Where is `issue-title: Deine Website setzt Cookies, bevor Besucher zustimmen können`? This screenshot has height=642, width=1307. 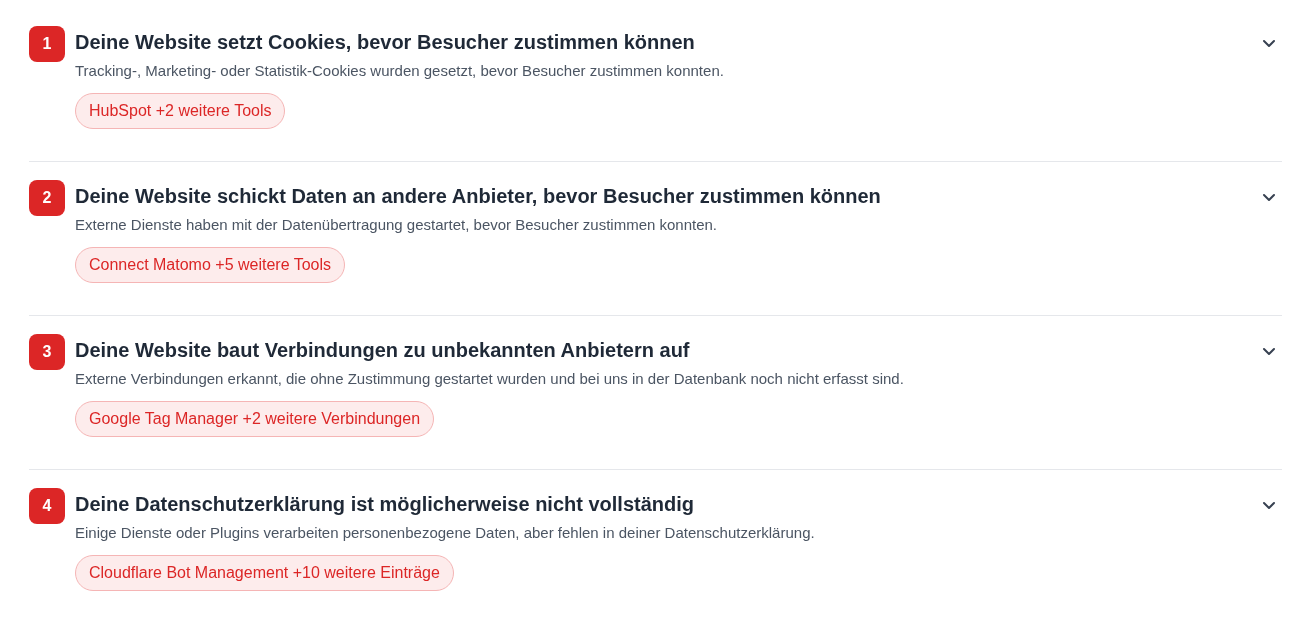
issue-title: Deine Website setzt Cookies, bevor Besucher zustimmen können is located at coordinates (385, 42).